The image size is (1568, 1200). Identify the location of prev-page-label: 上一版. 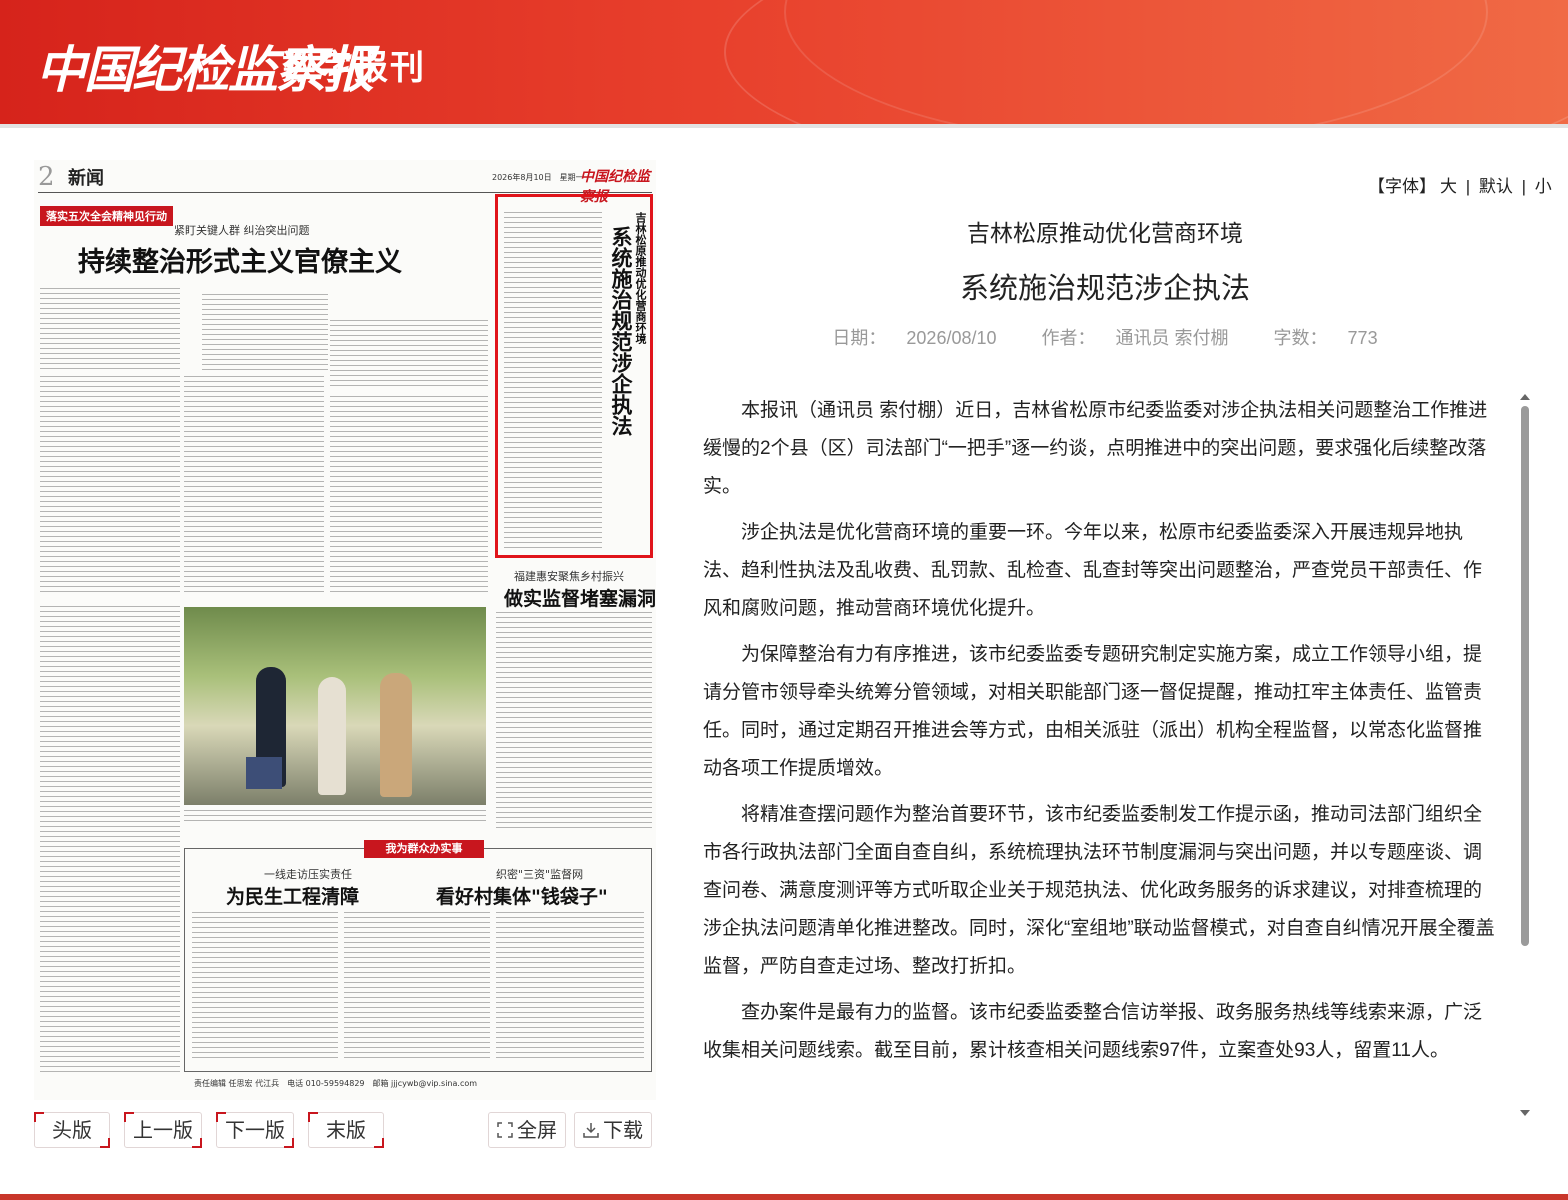
(163, 1131).